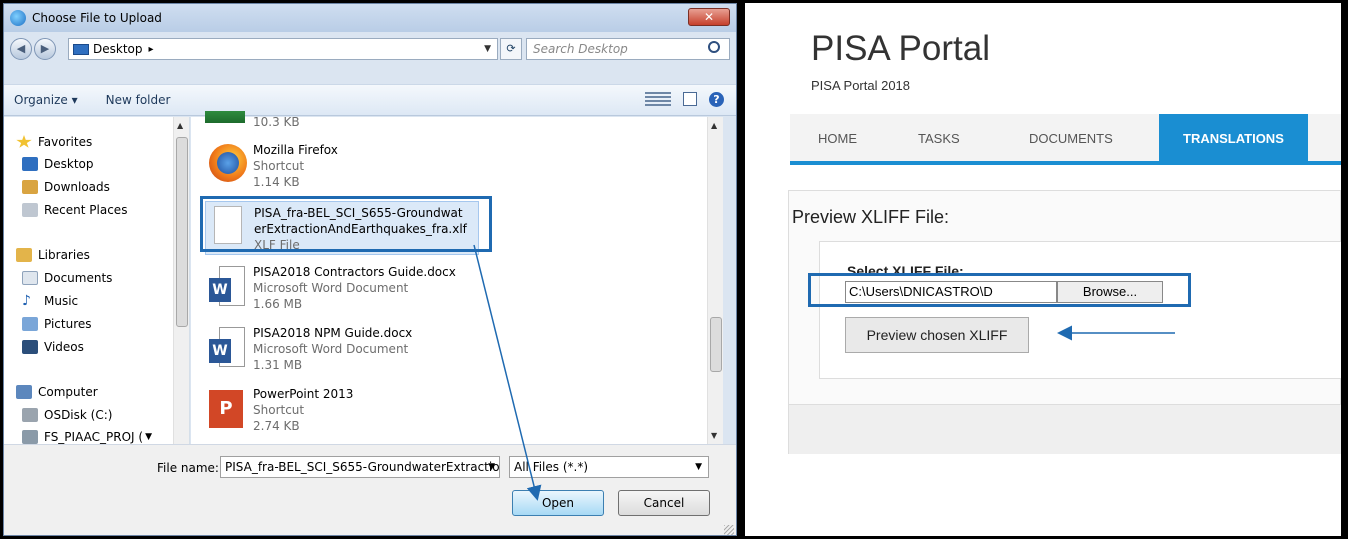  I want to click on nav-downloads: Downloads, so click(66, 187).